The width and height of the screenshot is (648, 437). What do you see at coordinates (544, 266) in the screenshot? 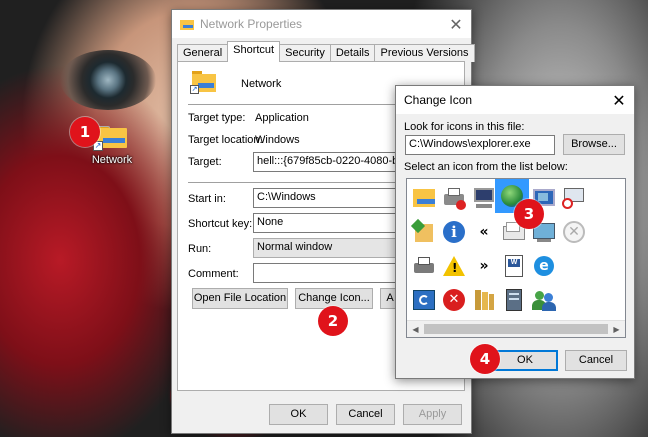
I see `internet-explorer-icon: e` at bounding box center [544, 266].